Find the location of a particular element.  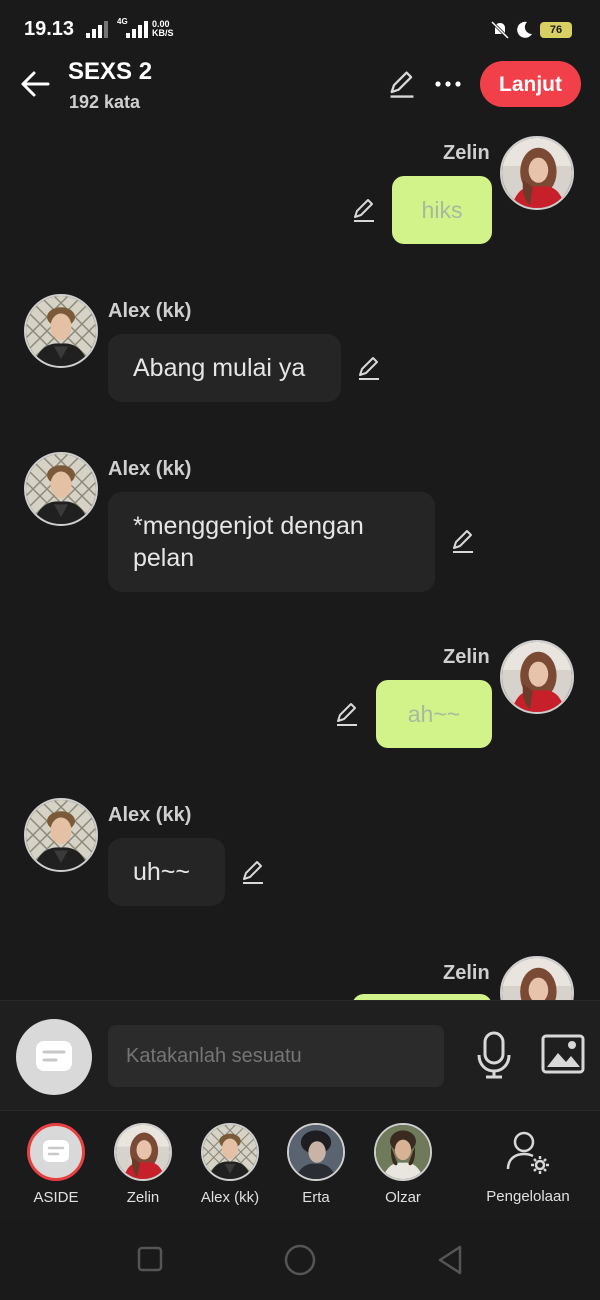

message-bubble: Abang mulai ya is located at coordinates (224, 368).